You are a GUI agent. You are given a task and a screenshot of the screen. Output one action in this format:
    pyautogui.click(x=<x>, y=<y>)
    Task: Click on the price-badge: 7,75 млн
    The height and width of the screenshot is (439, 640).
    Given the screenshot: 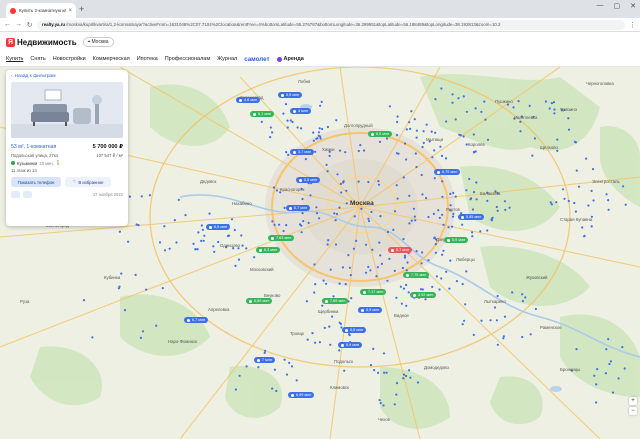 What is the action you would take?
    pyautogui.click(x=416, y=275)
    